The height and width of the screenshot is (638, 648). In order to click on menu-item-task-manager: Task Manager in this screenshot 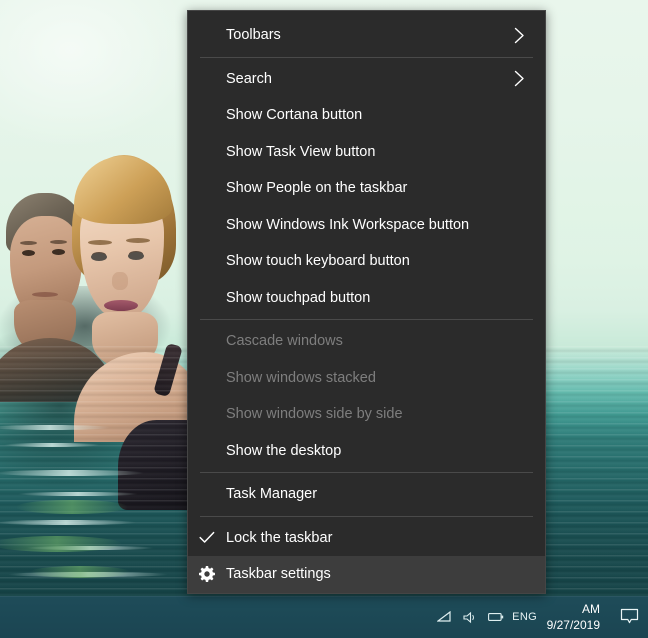, I will do `click(366, 494)`.